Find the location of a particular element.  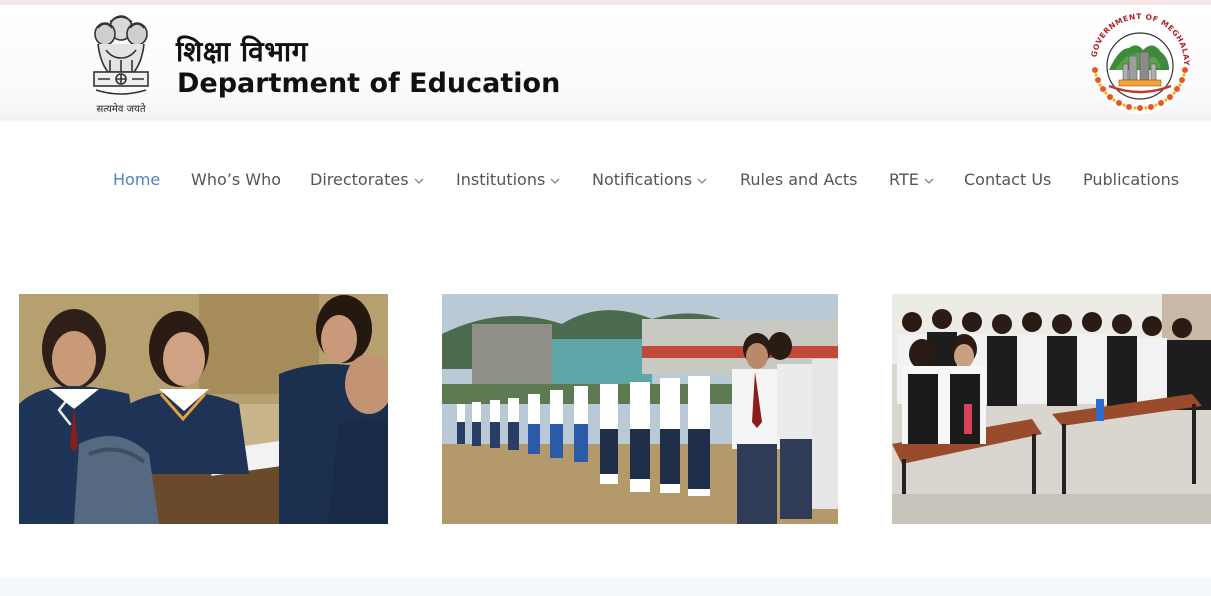

nav-item-contact-us: Contact Us is located at coordinates (1007, 180).